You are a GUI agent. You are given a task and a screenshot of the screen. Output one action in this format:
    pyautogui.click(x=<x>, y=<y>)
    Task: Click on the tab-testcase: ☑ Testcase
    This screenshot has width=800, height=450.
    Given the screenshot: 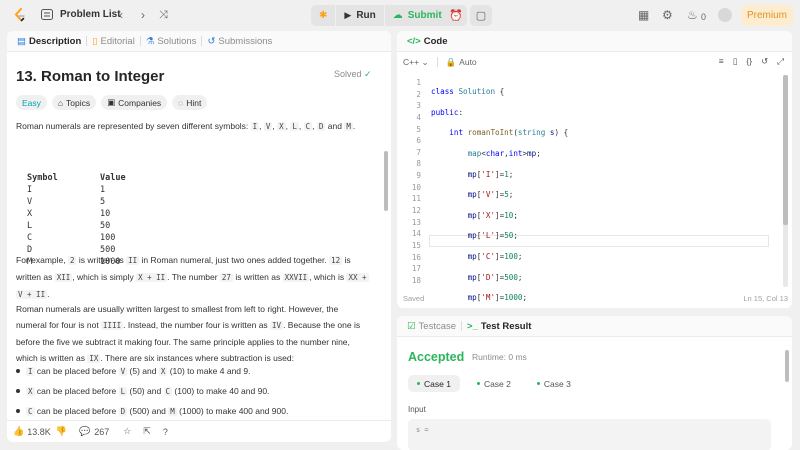 What is the action you would take?
    pyautogui.click(x=431, y=326)
    